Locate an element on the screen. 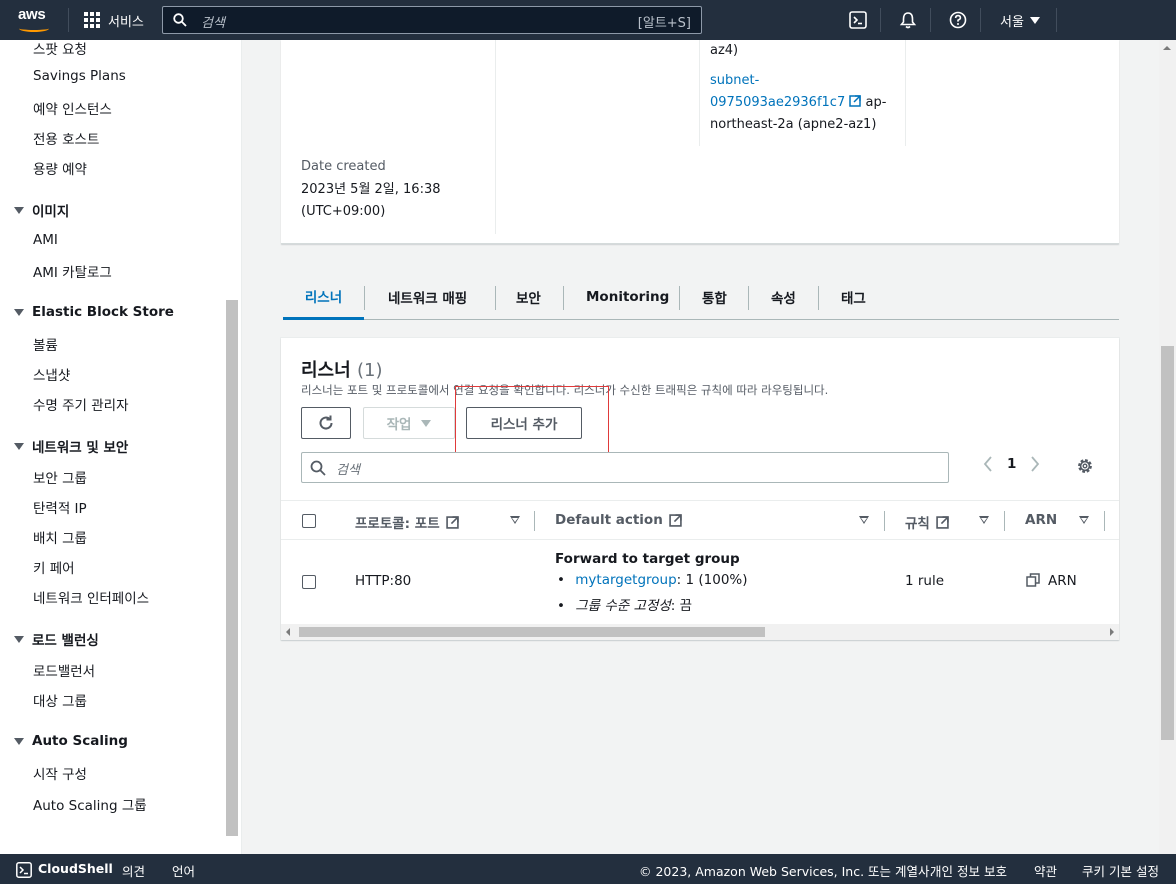  feedback-link: 의견 is located at coordinates (133, 870).